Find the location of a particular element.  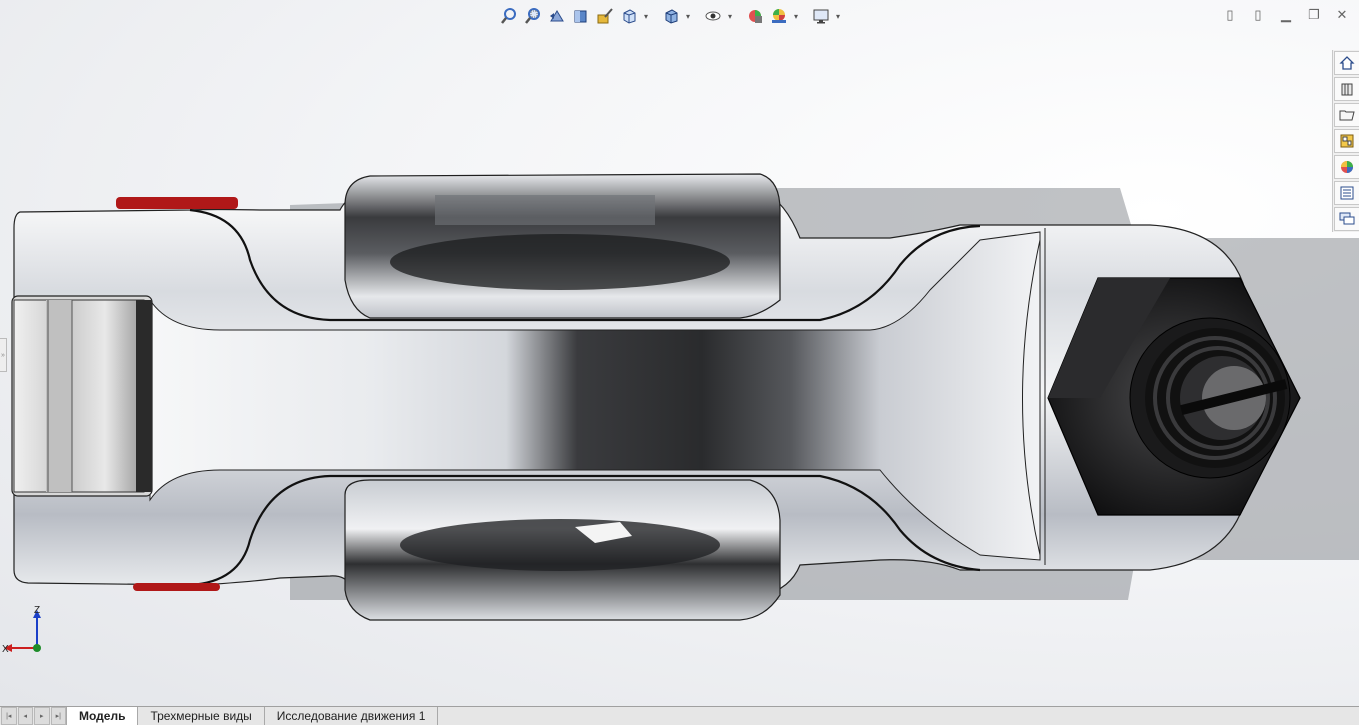

restore-icon: ❐ is located at coordinates (1314, 15).